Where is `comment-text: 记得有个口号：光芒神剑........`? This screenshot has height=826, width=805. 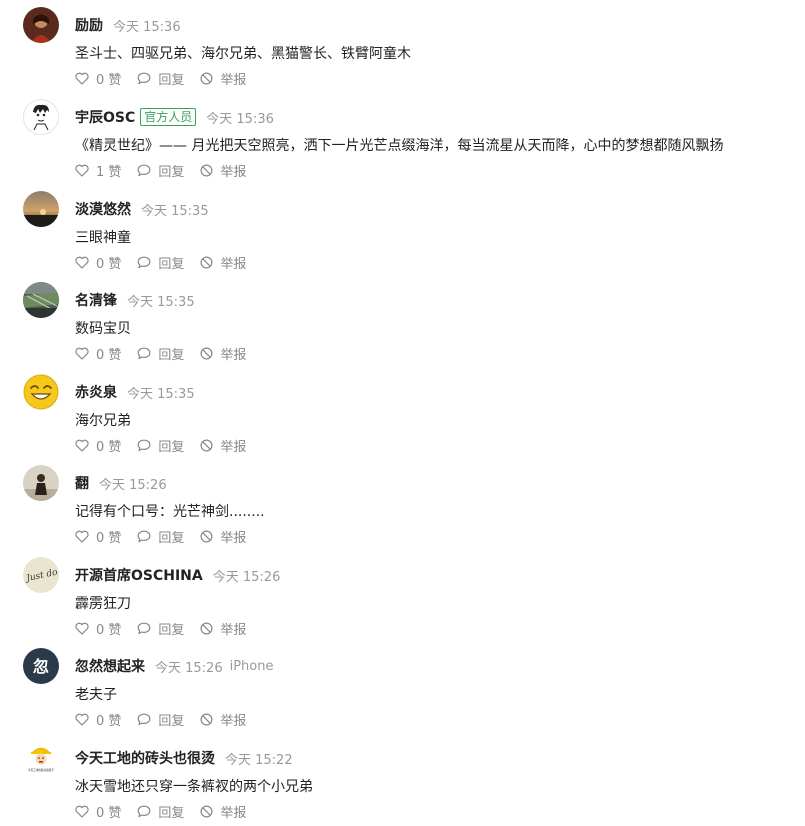
comment-text: 记得有个口号：光芒神剑........ is located at coordinates (170, 512).